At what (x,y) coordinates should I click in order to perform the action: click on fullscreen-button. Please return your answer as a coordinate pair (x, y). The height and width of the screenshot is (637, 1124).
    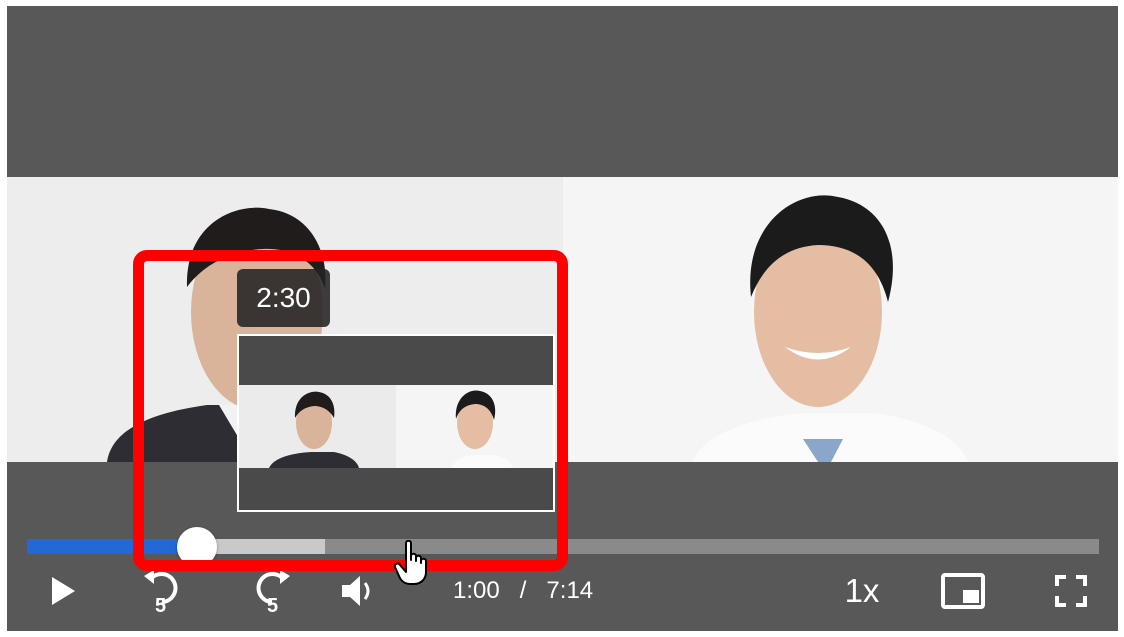
    Looking at the image, I should click on (1071, 591).